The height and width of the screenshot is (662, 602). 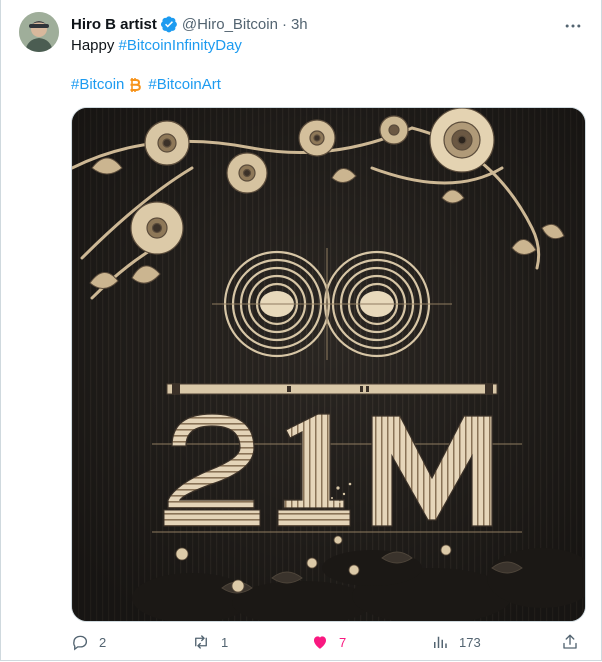 What do you see at coordinates (326, 24) in the screenshot?
I see `tweet-header: Hiro B artist @Hiro_Bitcoin · 3h` at bounding box center [326, 24].